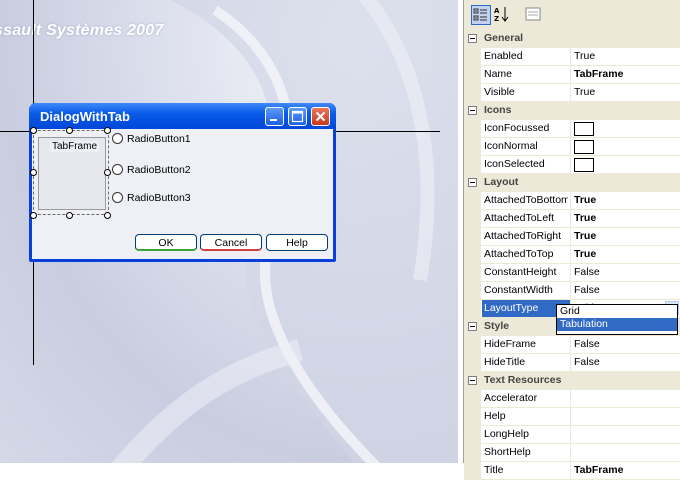 This screenshot has width=680, height=480. Describe the element at coordinates (572, 111) in the screenshot. I see `property-category: Icons` at that location.